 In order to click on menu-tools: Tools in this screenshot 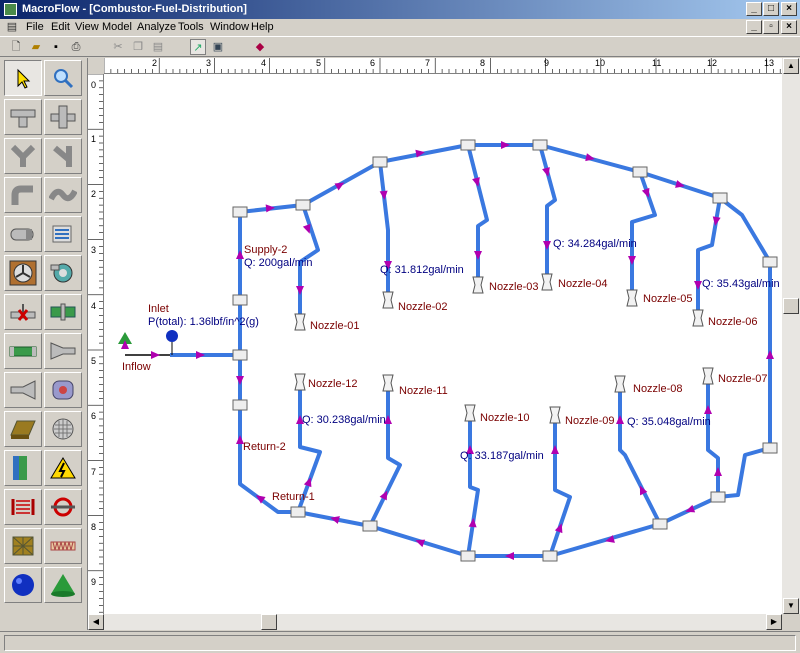, I will do `click(191, 27)`.